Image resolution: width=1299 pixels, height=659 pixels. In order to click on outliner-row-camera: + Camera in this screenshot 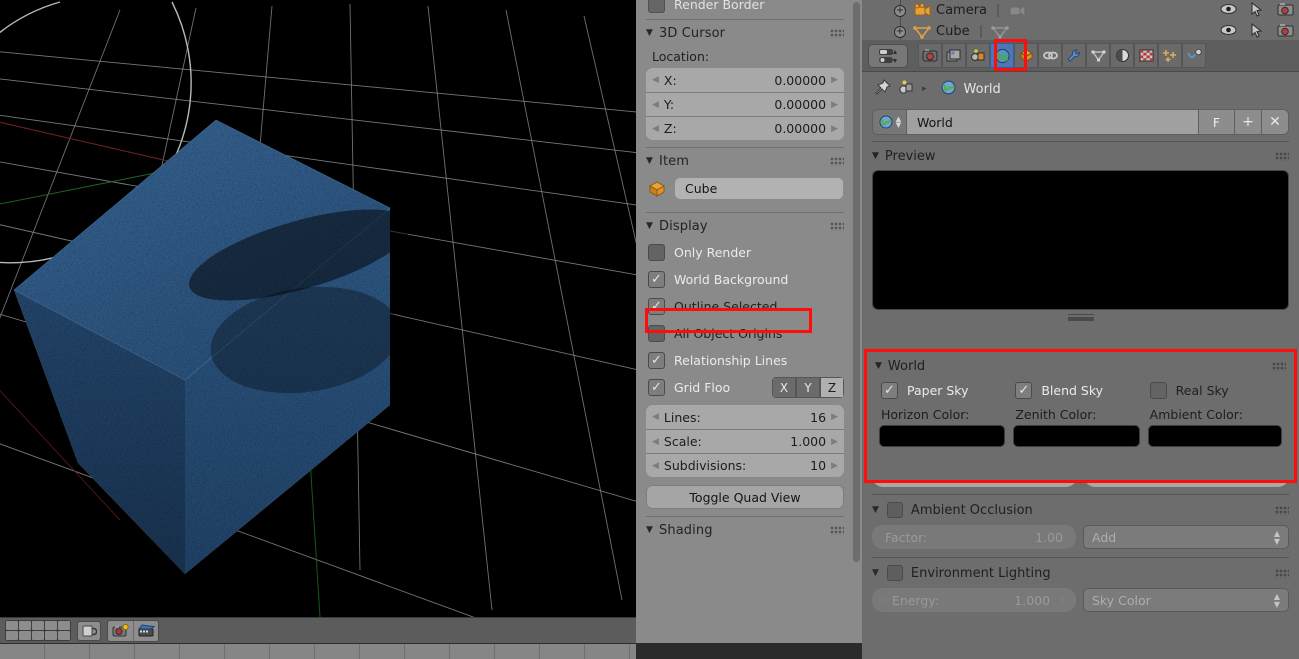, I will do `click(1080, 10)`.